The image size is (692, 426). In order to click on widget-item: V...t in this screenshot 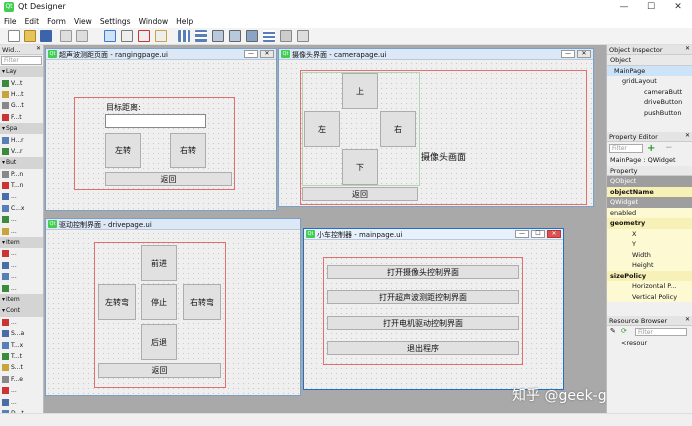, I will do `click(21, 82)`.